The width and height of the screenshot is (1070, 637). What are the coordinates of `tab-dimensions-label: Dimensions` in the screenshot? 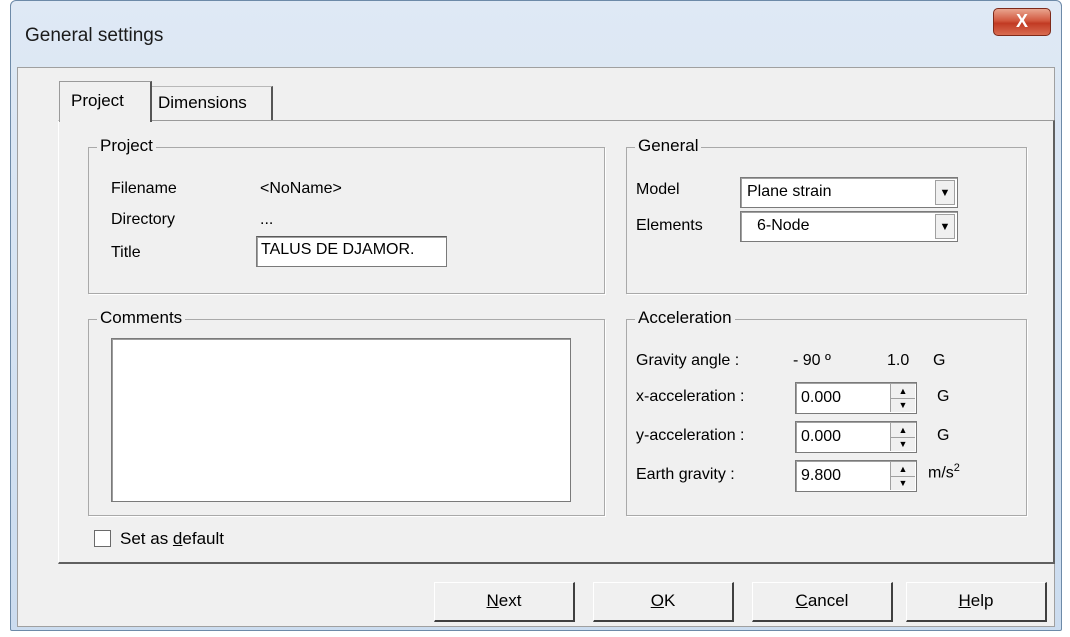 It's located at (202, 102).